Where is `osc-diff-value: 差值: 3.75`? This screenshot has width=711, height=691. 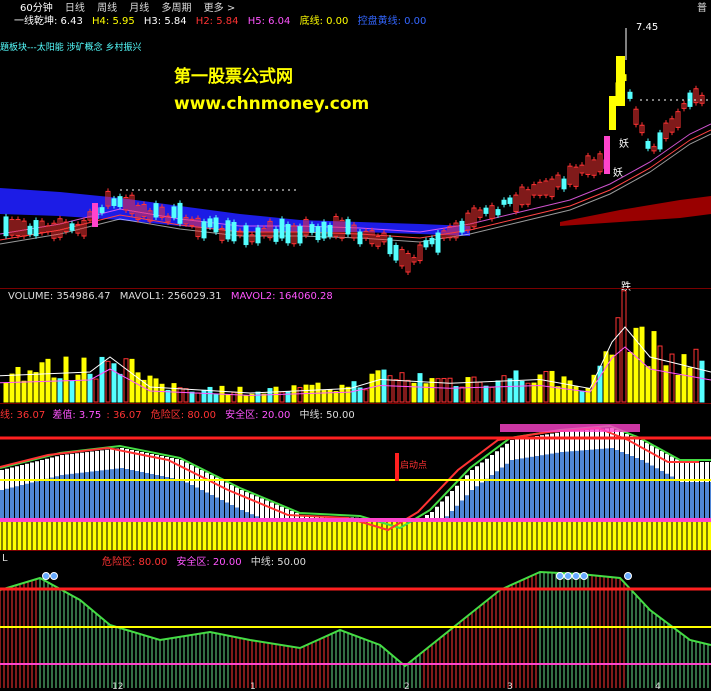
osc-diff-value: 差值: 3.75 is located at coordinates (77, 415).